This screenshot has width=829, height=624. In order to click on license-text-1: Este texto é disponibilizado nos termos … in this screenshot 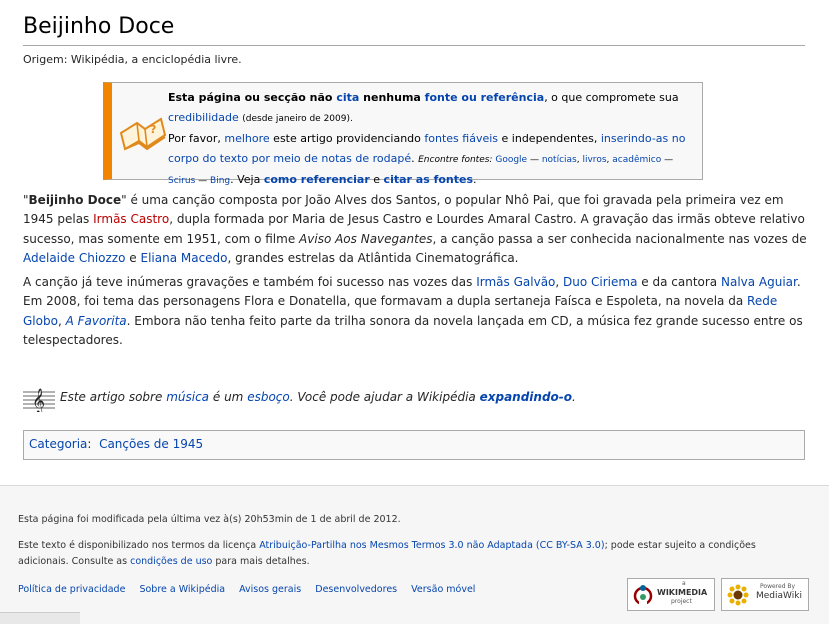, I will do `click(137, 545)`.